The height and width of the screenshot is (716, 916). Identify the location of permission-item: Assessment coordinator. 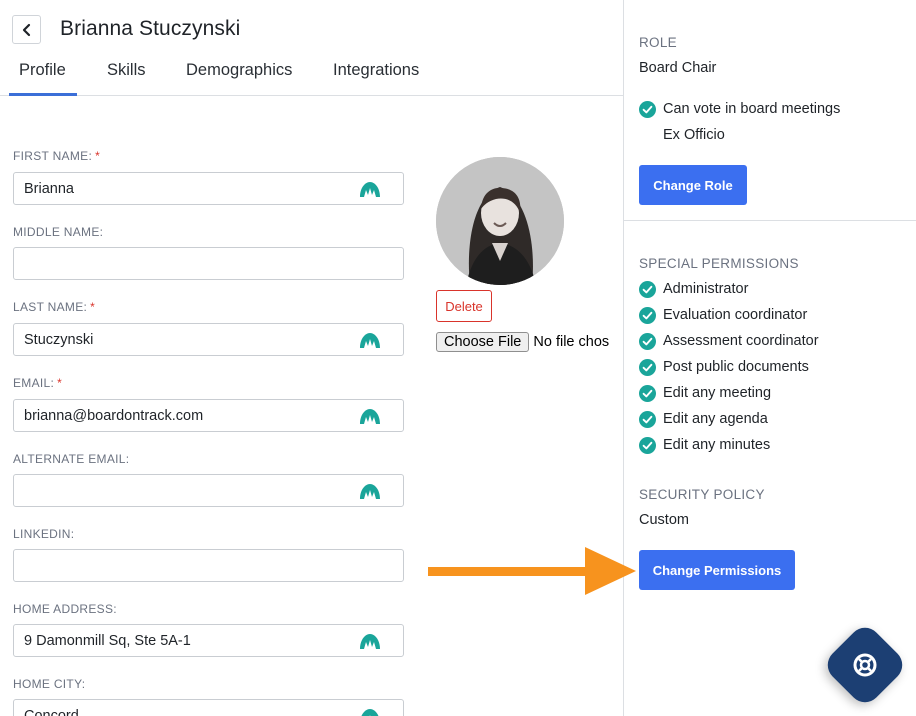
(729, 341).